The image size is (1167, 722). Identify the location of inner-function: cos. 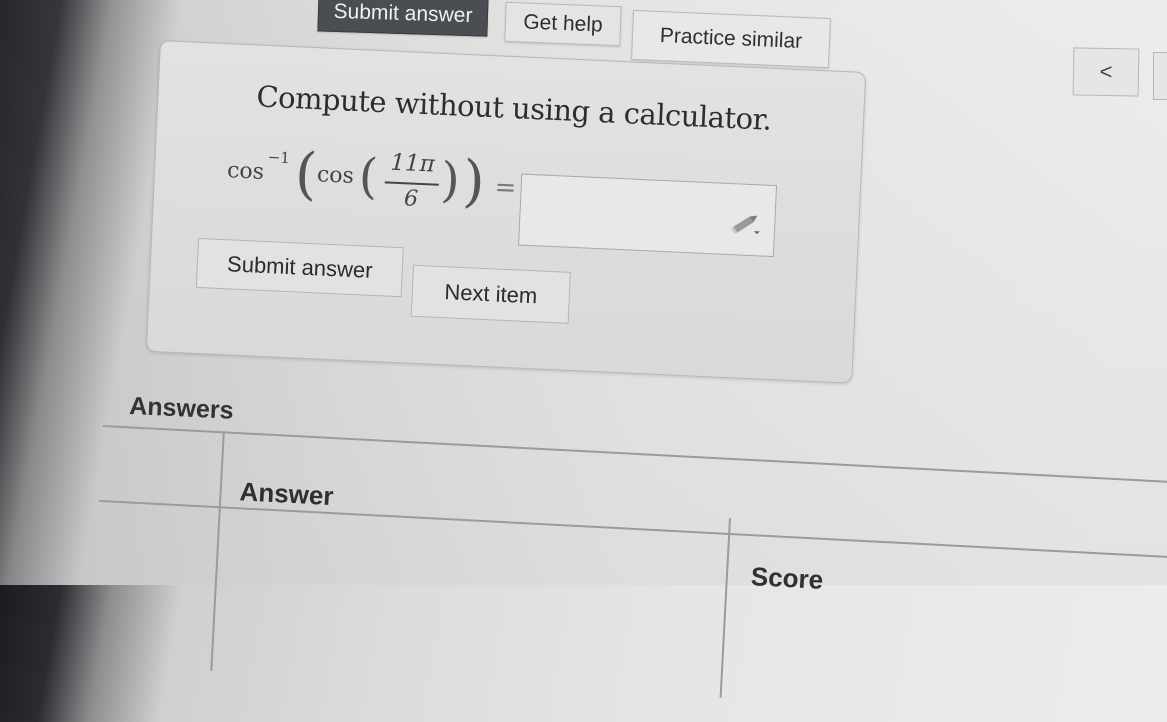
(335, 175).